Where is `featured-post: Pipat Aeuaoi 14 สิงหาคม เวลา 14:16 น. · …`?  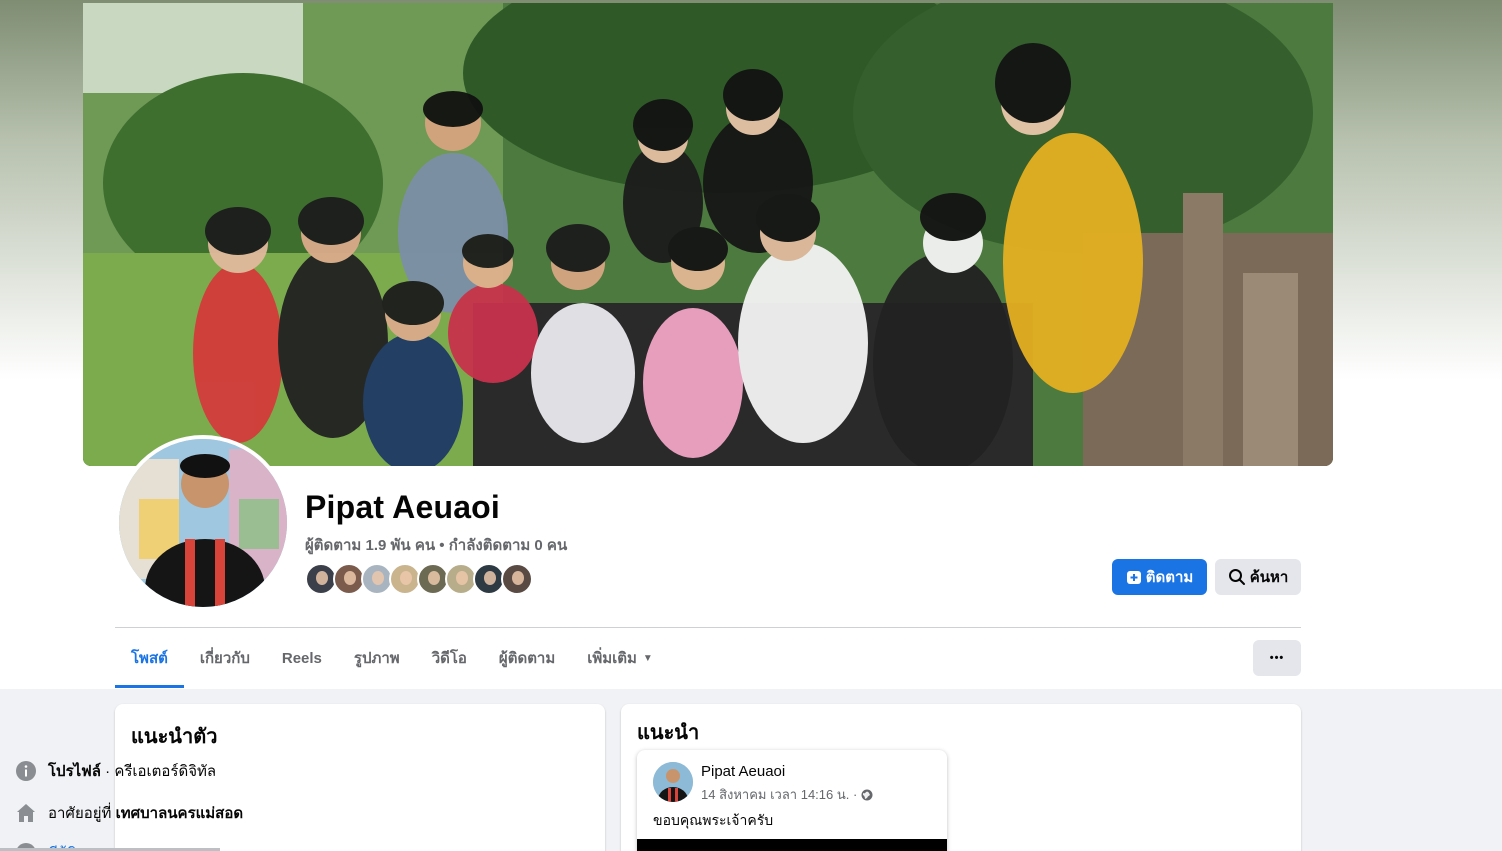 featured-post: Pipat Aeuaoi 14 สิงหาคม เวลา 14:16 น. · … is located at coordinates (792, 800).